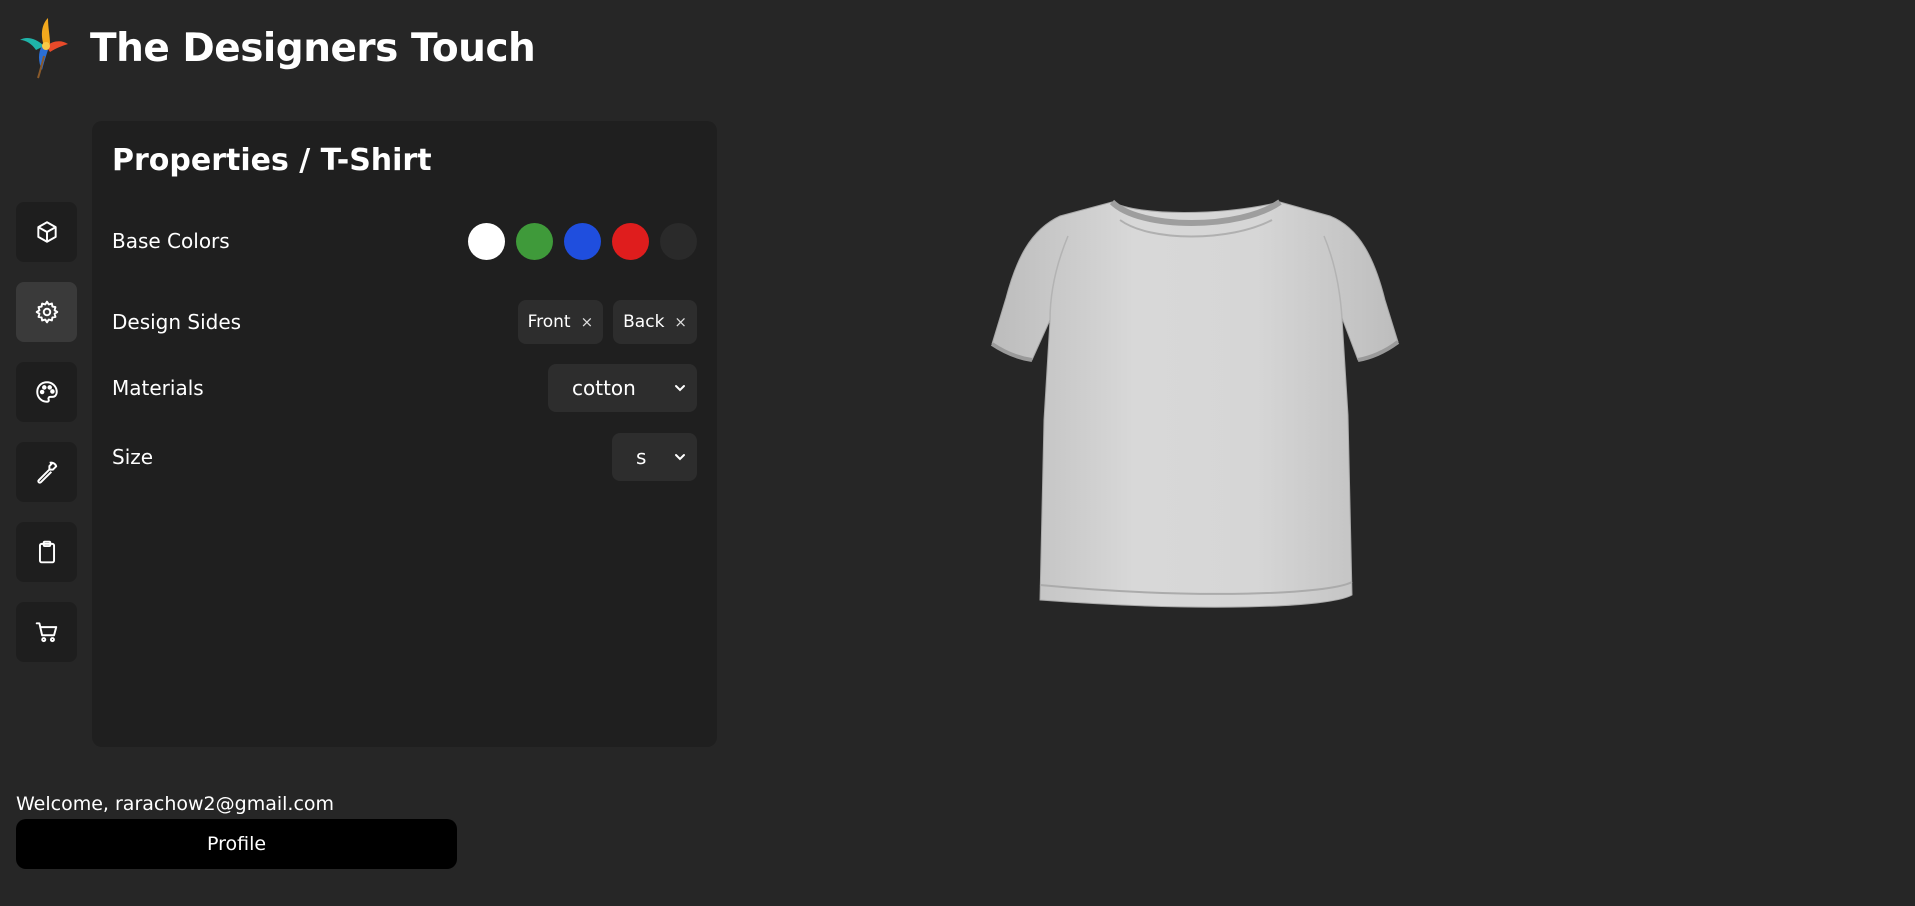  I want to click on chip-back-label: Back, so click(644, 322).